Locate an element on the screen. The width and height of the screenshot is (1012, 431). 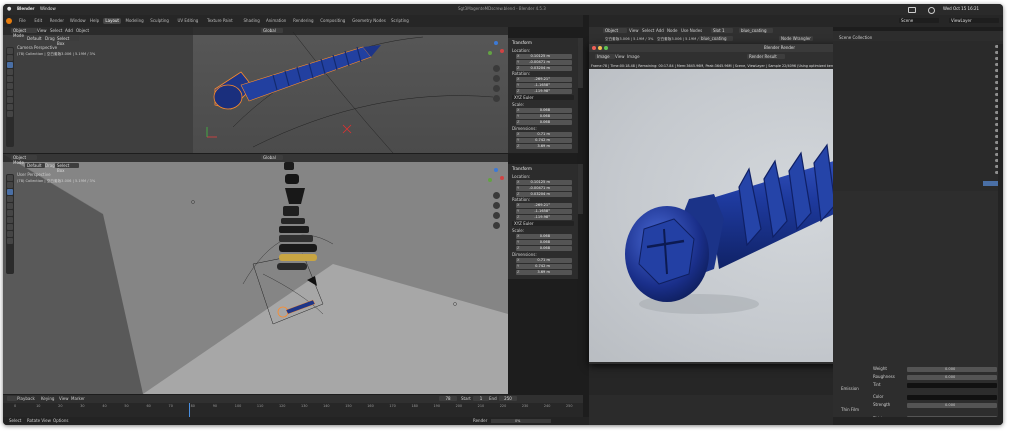
sidebar-tabs-bottom is located at coordinates (580, 189).